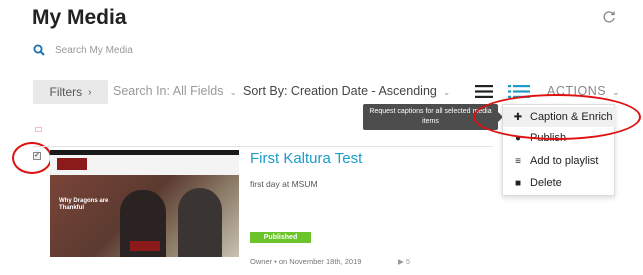 This screenshot has height=275, width=643. I want to click on media-thumbnail: Why Dragons are Thankful, so click(144, 203).